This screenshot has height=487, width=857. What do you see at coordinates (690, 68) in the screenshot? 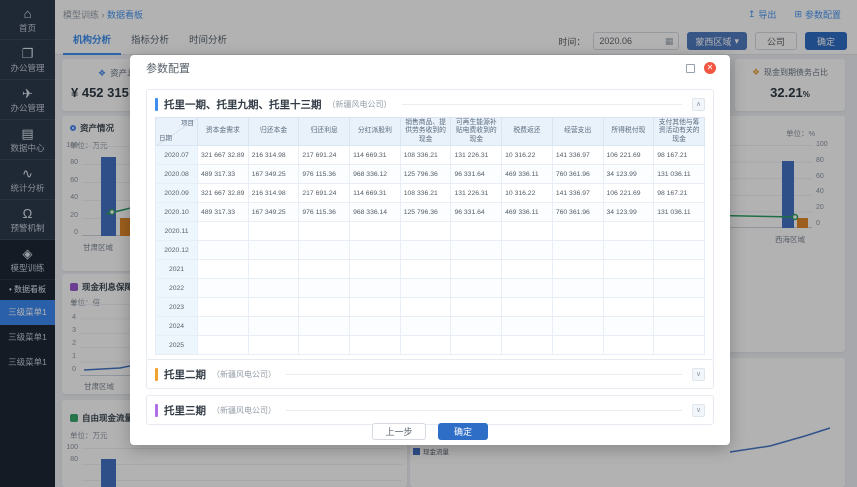
I see `fullscreen-icon` at bounding box center [690, 68].